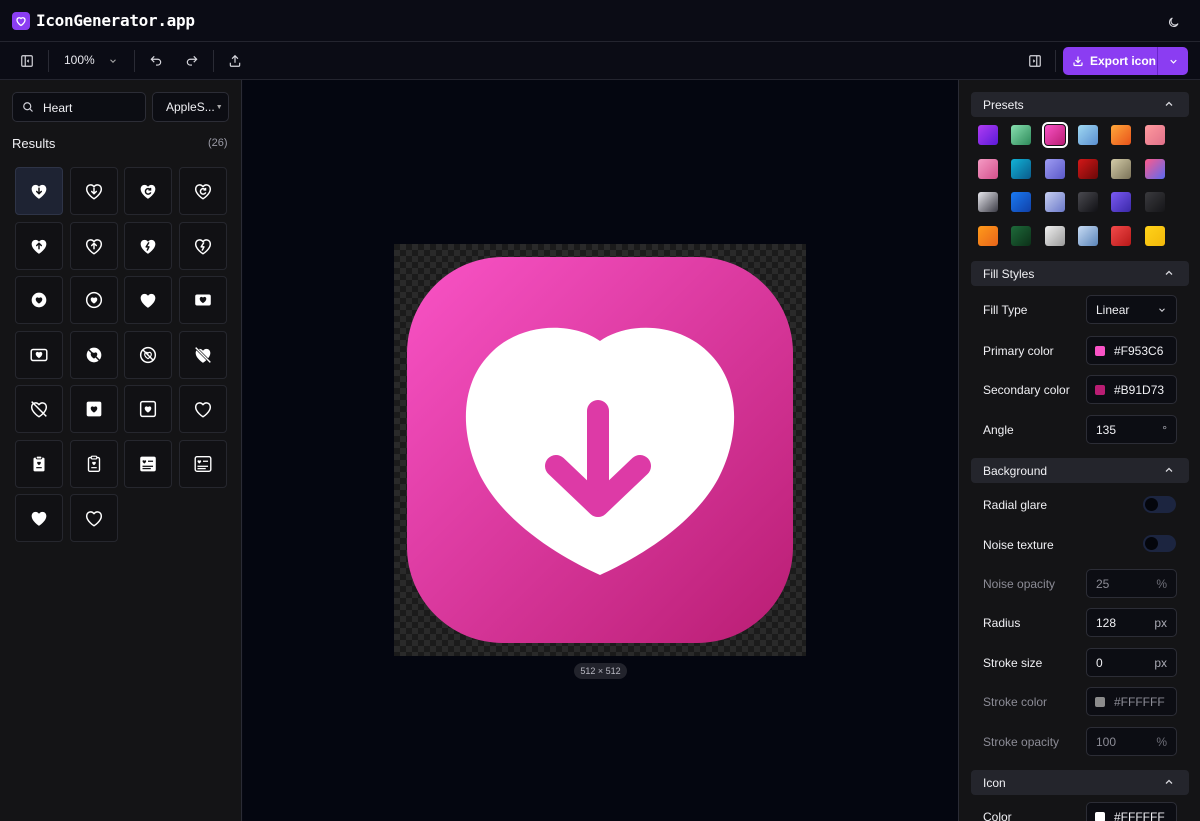 The width and height of the screenshot is (1200, 821). Describe the element at coordinates (1080, 273) in the screenshot. I see `fill-styles-section-header: Fill Styles` at that location.